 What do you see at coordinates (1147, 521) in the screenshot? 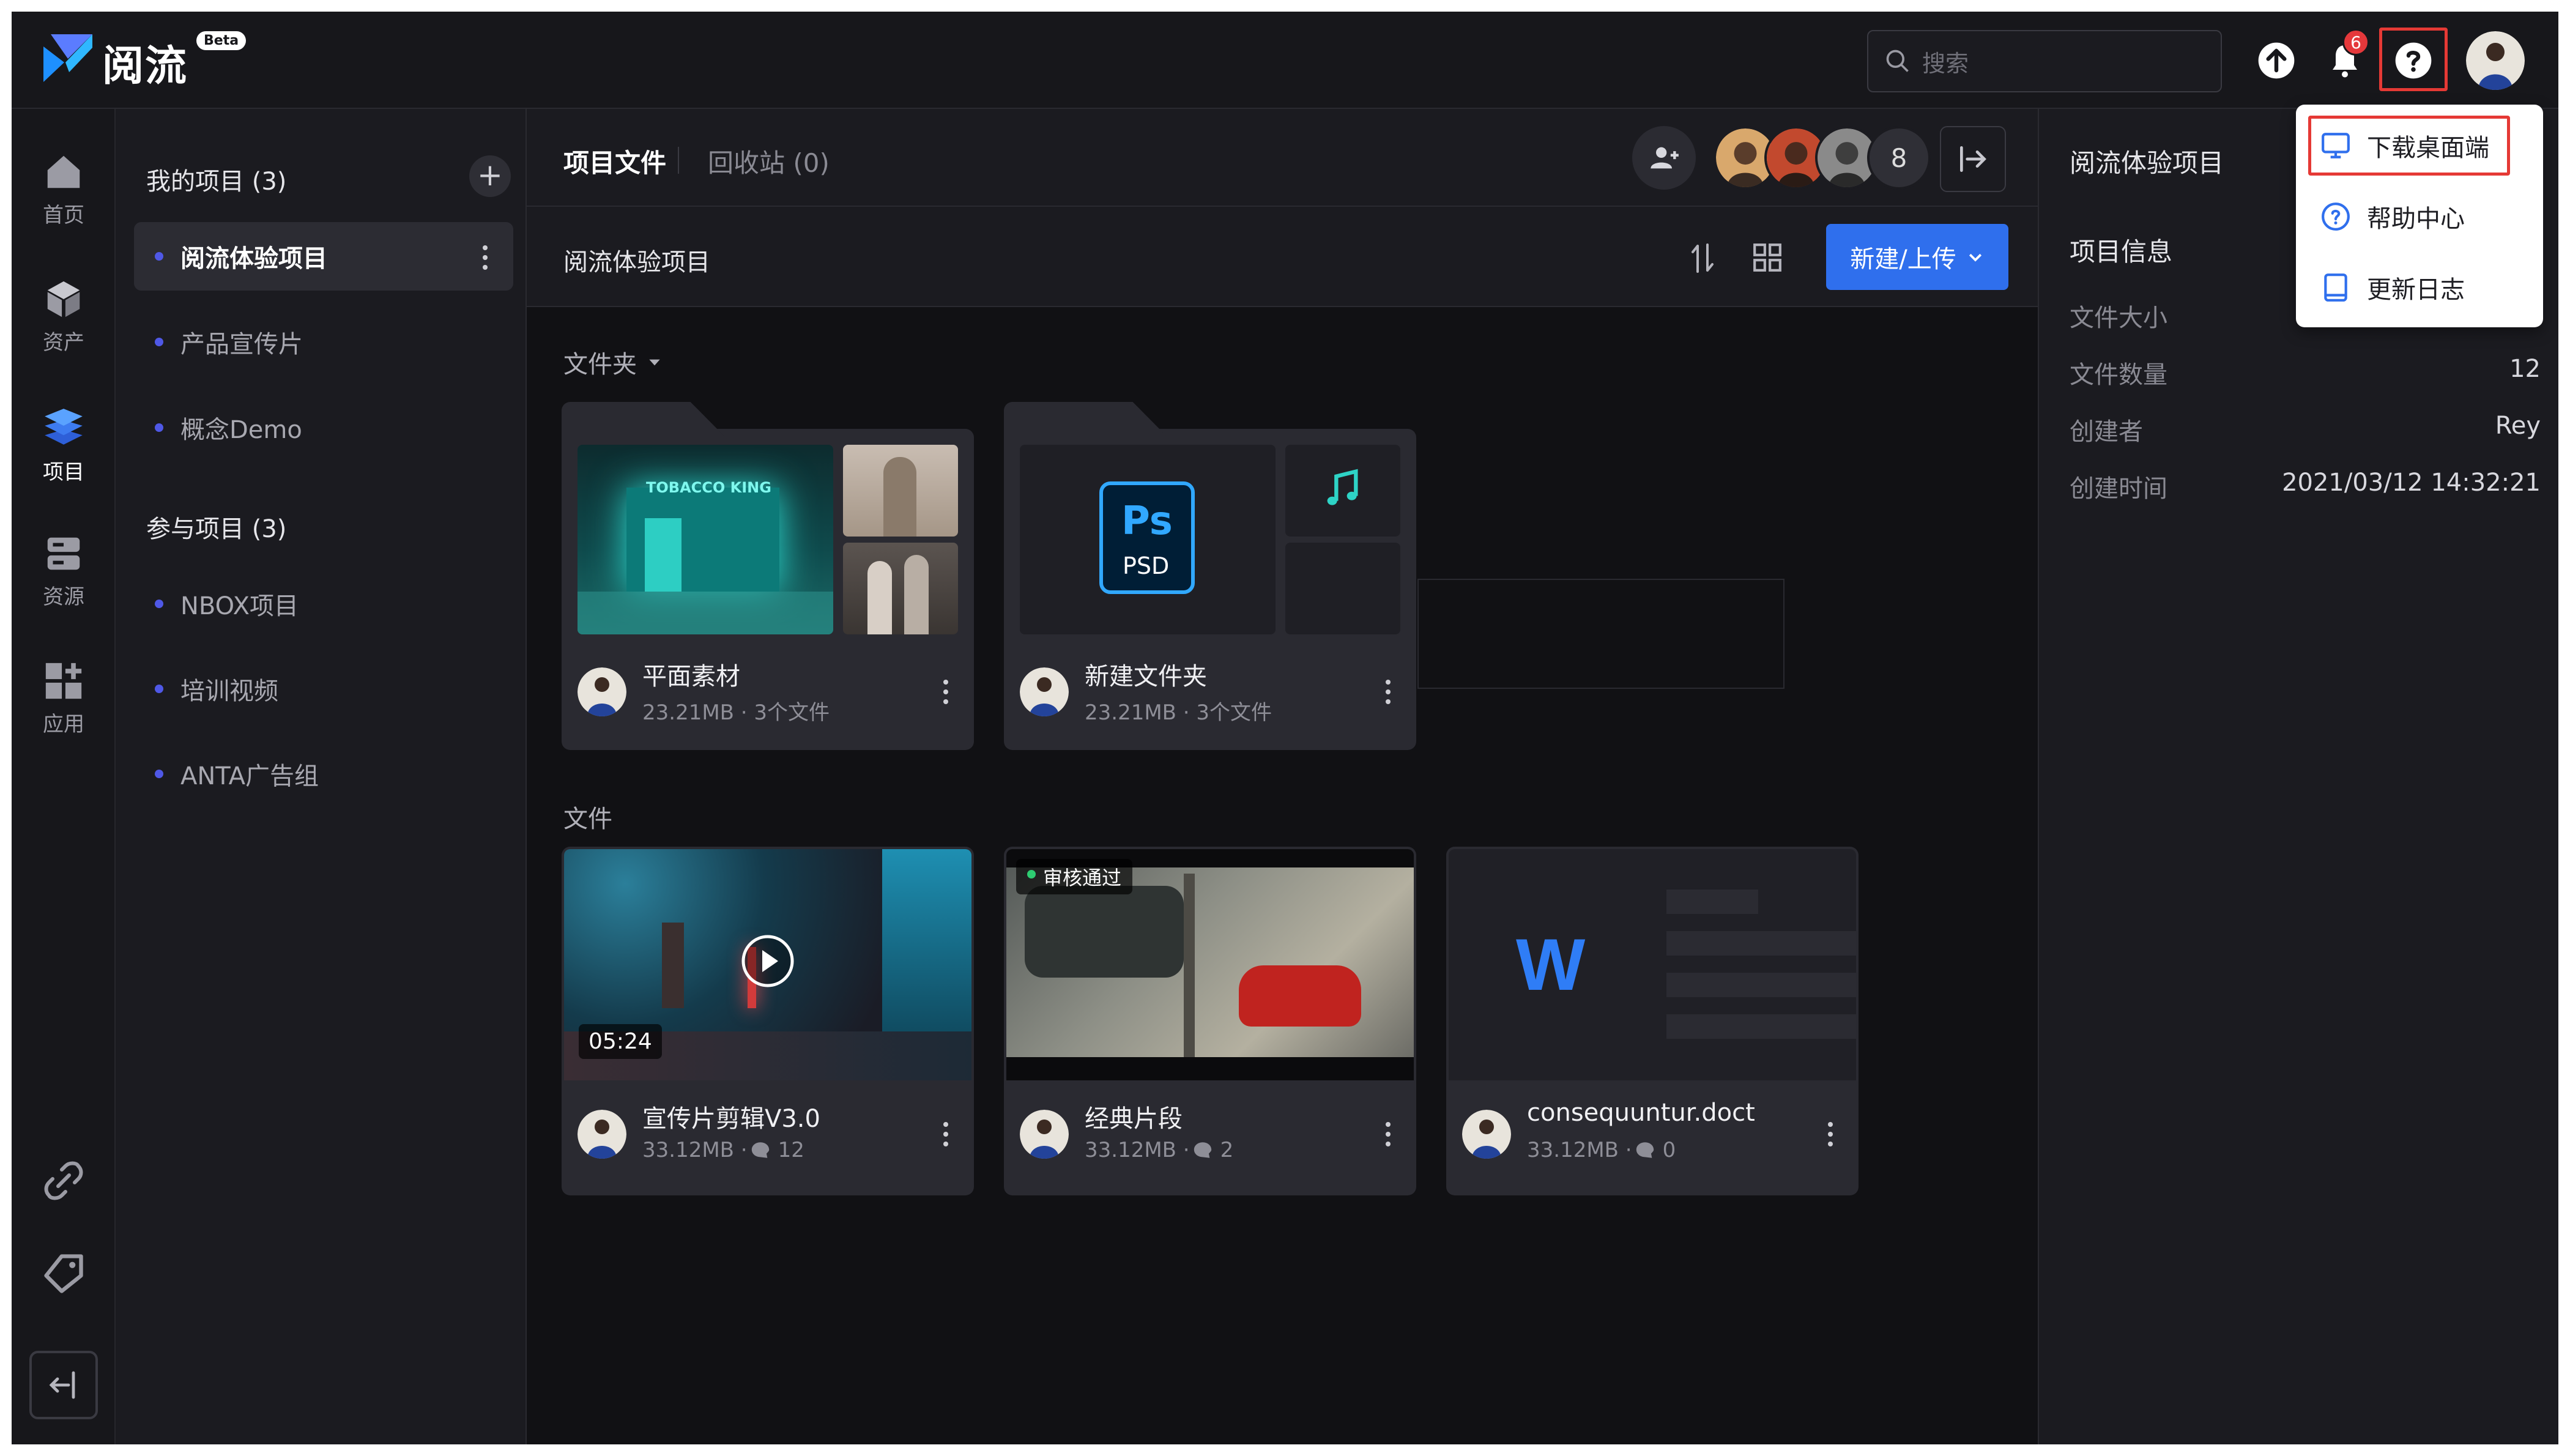
I see `psd-ps-text: Ps` at bounding box center [1147, 521].